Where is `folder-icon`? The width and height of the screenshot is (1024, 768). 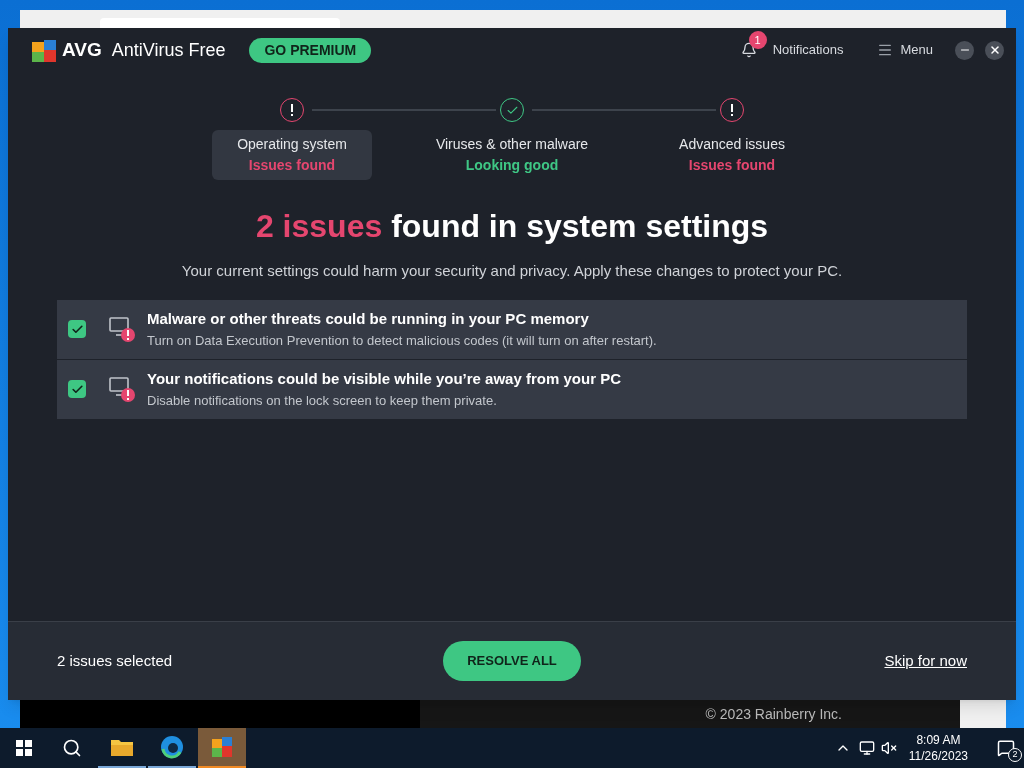
folder-icon is located at coordinates (122, 747).